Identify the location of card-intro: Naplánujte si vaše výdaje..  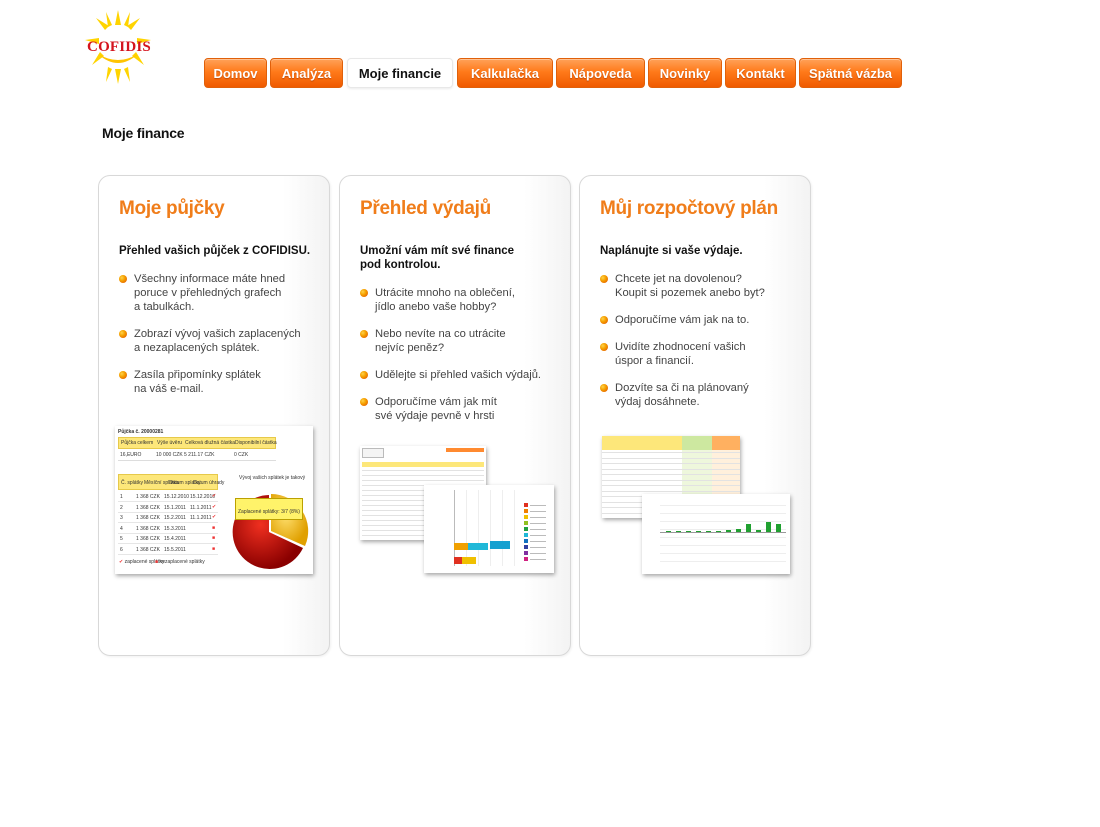
(671, 251).